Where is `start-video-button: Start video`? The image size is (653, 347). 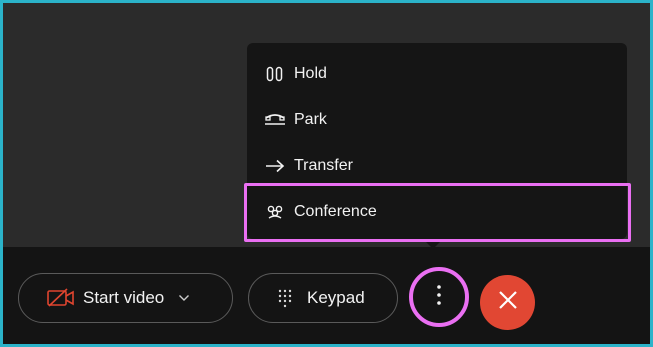 start-video-button: Start video is located at coordinates (125, 298).